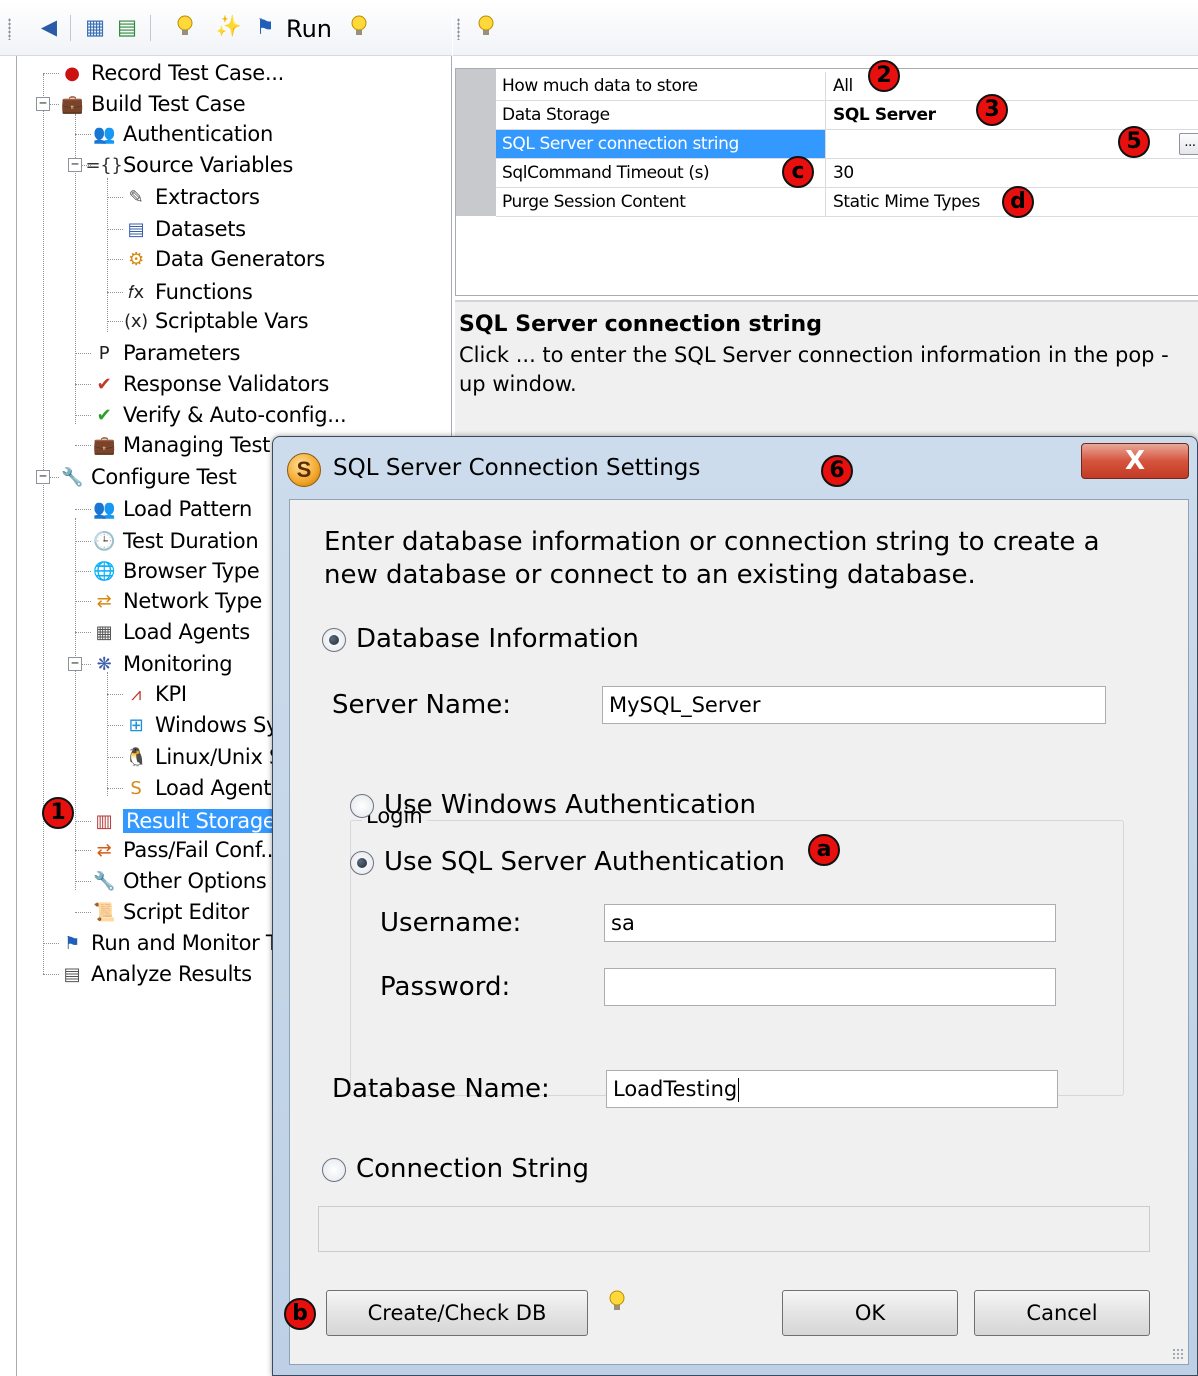 The width and height of the screenshot is (1198, 1376). I want to click on tree-item: P Parameters, so click(166, 353).